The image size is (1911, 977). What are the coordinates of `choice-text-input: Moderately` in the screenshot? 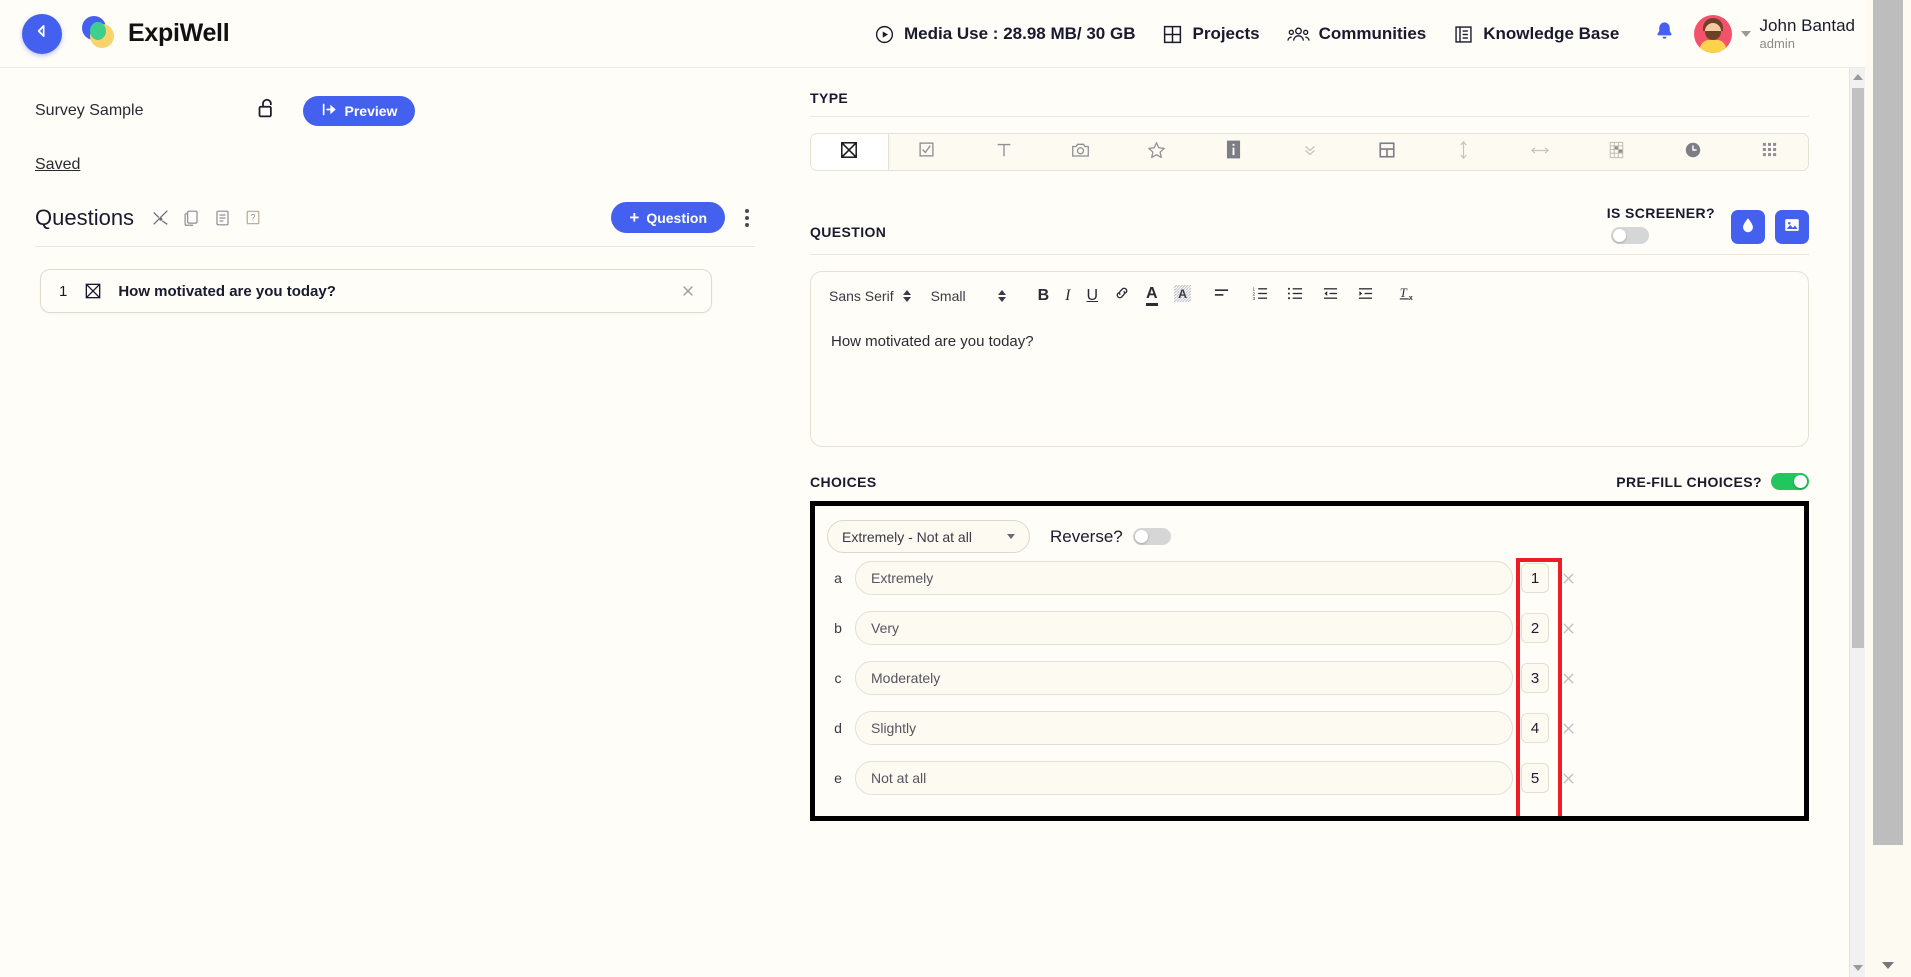 It's located at (1184, 678).